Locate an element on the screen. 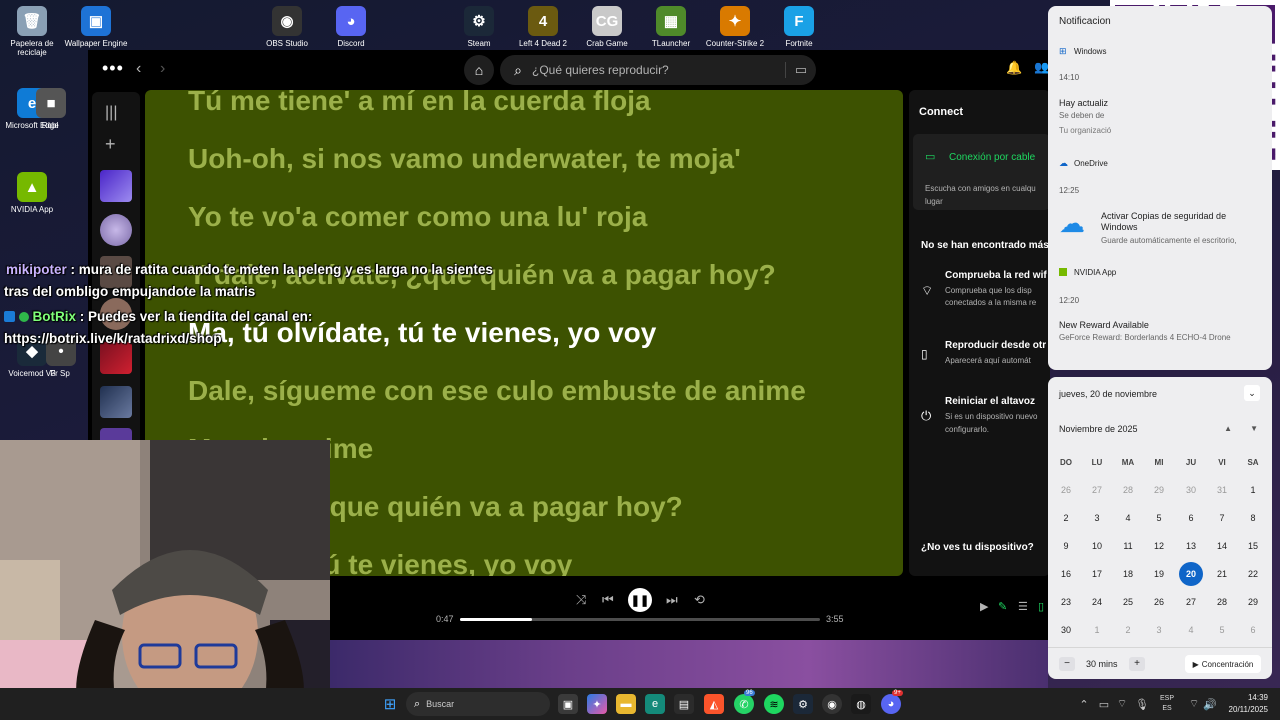  calendar-day: 24 is located at coordinates (1097, 602).